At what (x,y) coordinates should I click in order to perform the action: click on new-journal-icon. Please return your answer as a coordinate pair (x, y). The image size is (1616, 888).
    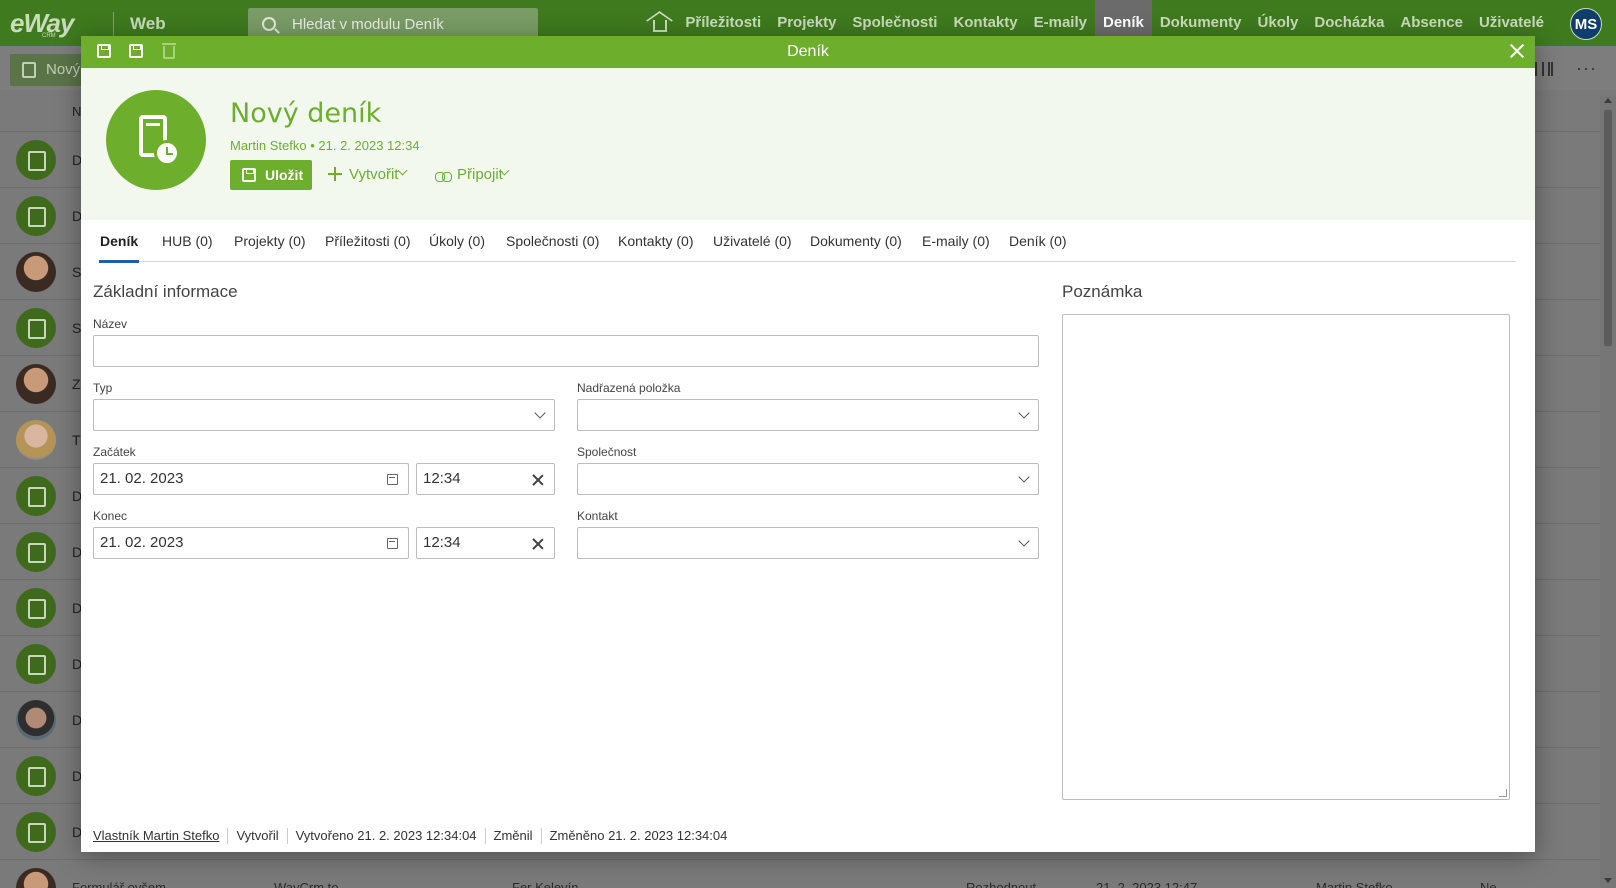
    Looking at the image, I should click on (29, 70).